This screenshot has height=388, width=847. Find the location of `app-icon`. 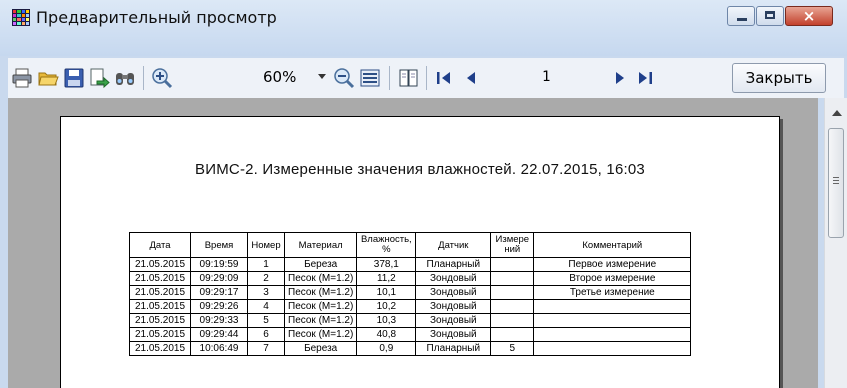

app-icon is located at coordinates (21, 17).